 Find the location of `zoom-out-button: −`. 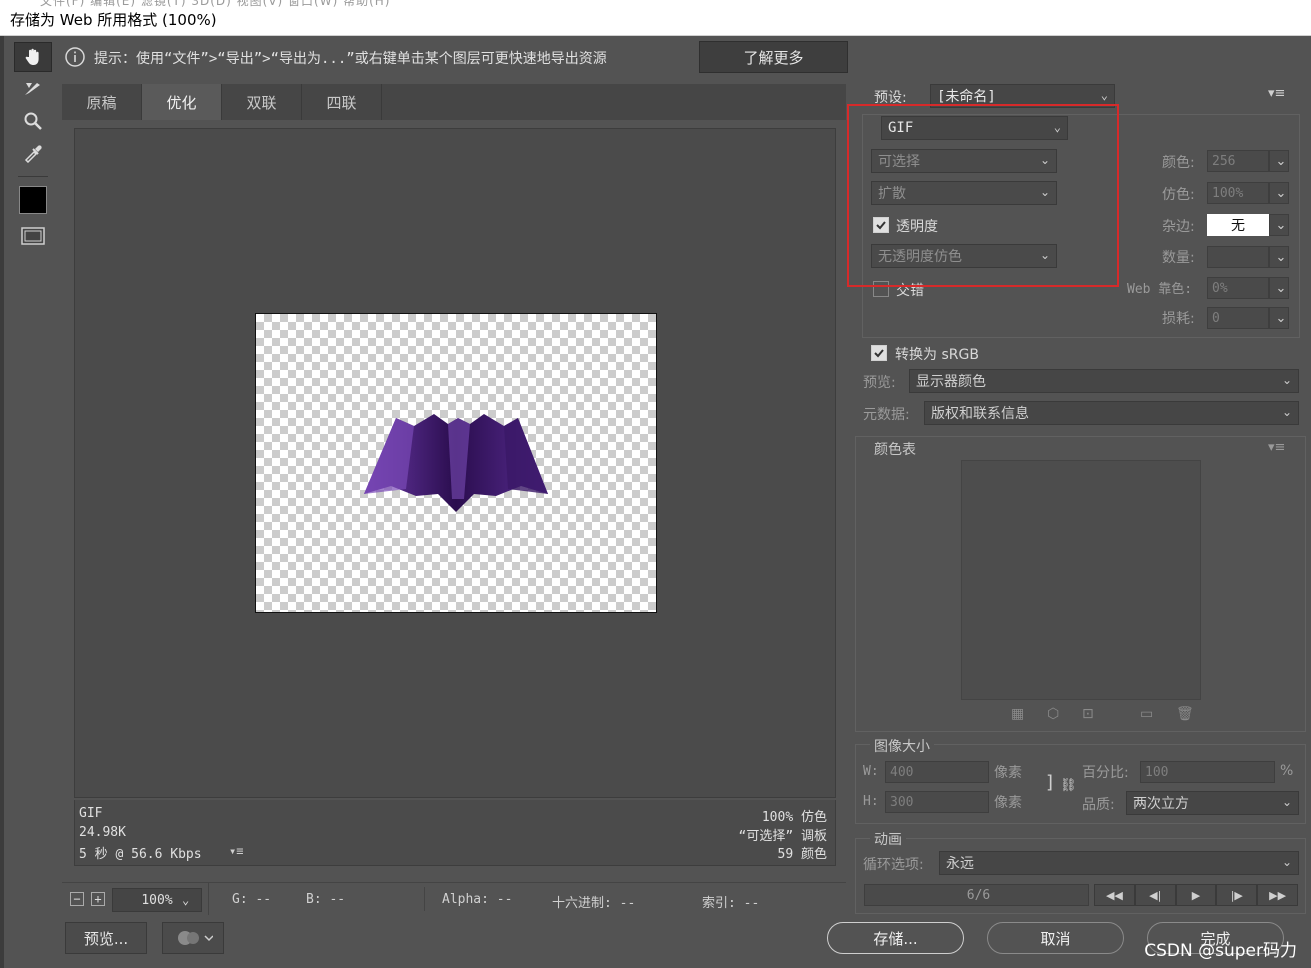

zoom-out-button: − is located at coordinates (77, 899).